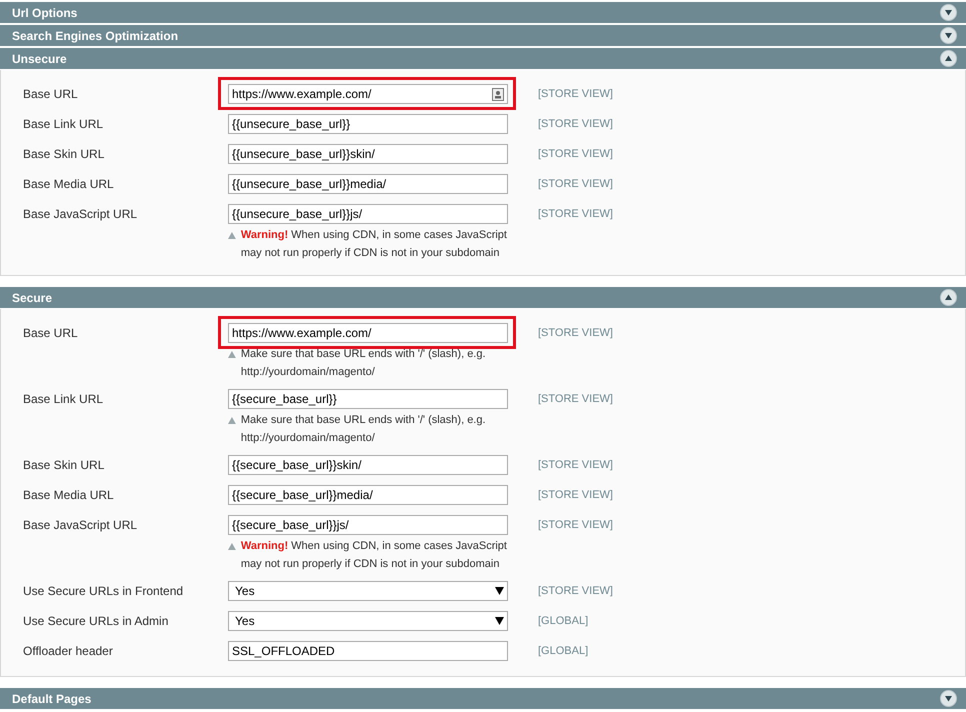 The image size is (966, 712). Describe the element at coordinates (368, 184) in the screenshot. I see `input-field: {{unsecure_base_url}}media/` at that location.